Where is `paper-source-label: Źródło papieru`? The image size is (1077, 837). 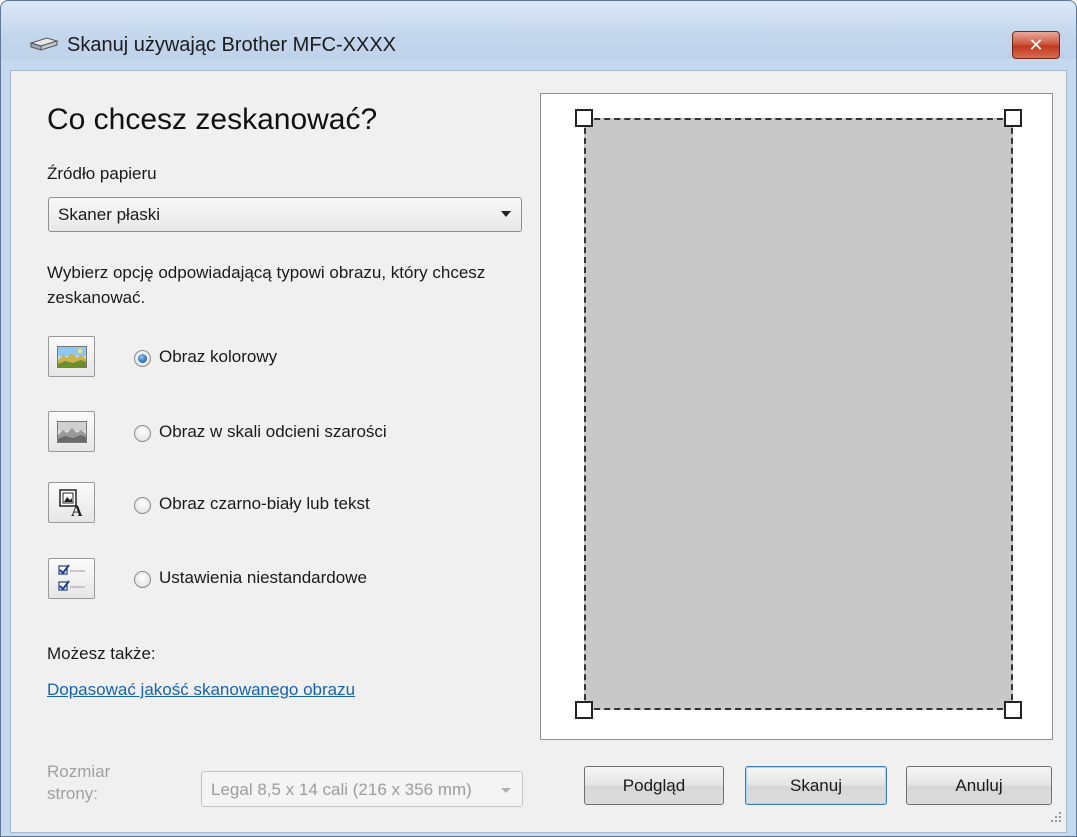 paper-source-label: Źródło papieru is located at coordinates (102, 173).